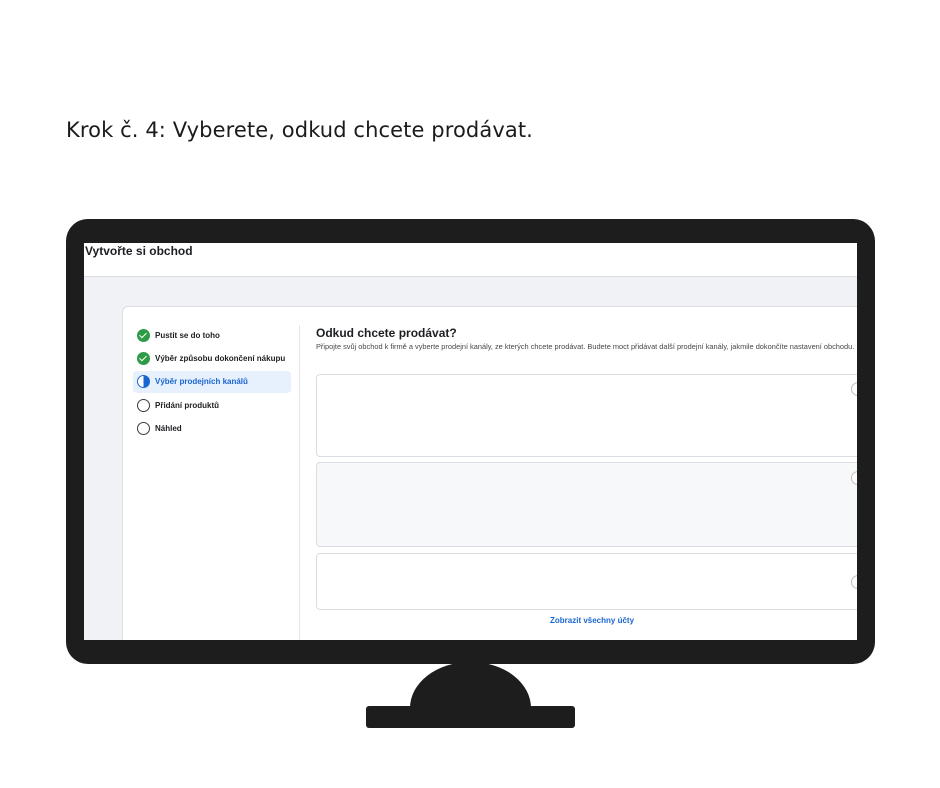 Image resolution: width=940 pixels, height=788 pixels. I want to click on step-item-add-products: Přidání produktů, so click(212, 405).